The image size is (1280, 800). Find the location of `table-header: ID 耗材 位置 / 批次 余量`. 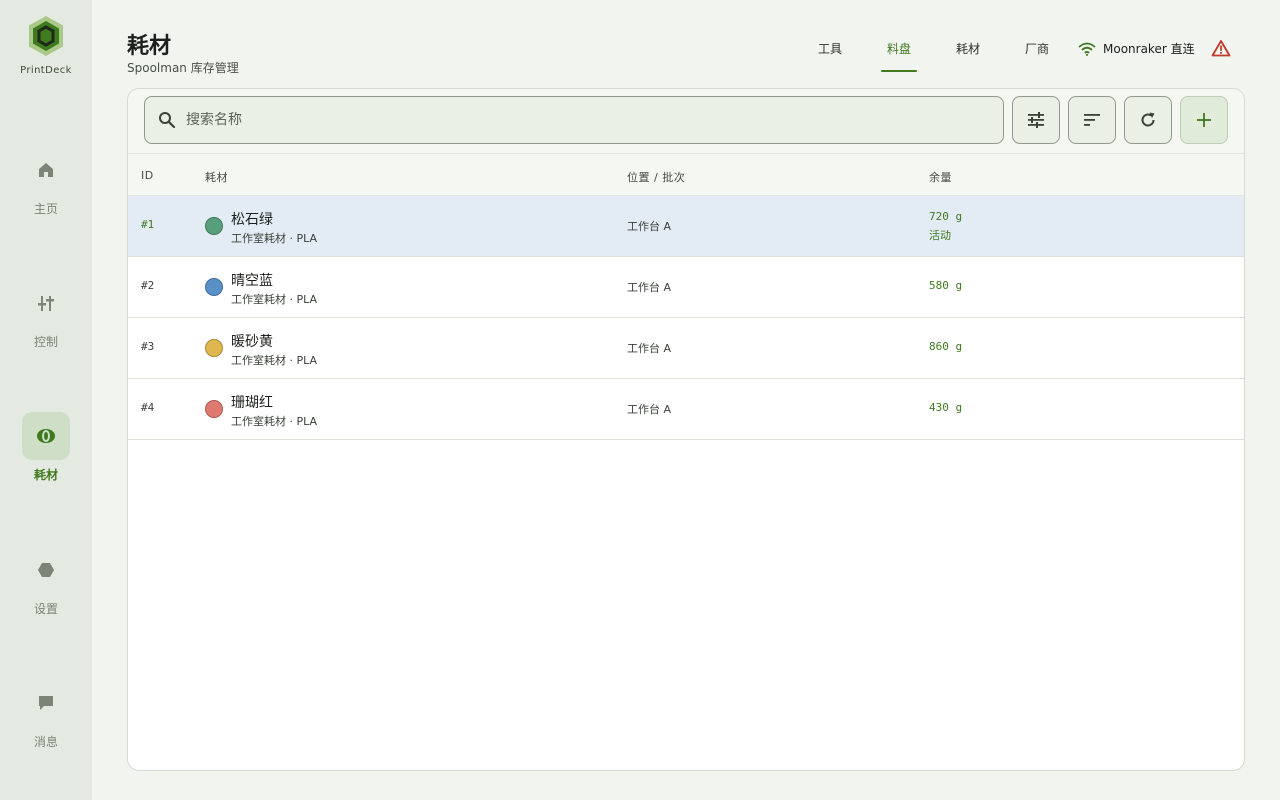

table-header: ID 耗材 位置 / 批次 余量 is located at coordinates (686, 174).